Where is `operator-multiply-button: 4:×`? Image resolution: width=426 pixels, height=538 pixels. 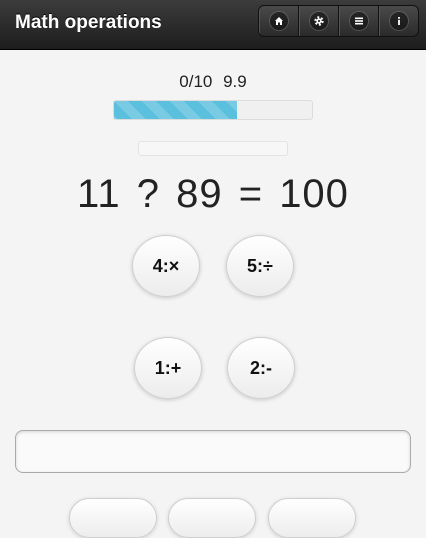
operator-multiply-button: 4:× is located at coordinates (166, 266).